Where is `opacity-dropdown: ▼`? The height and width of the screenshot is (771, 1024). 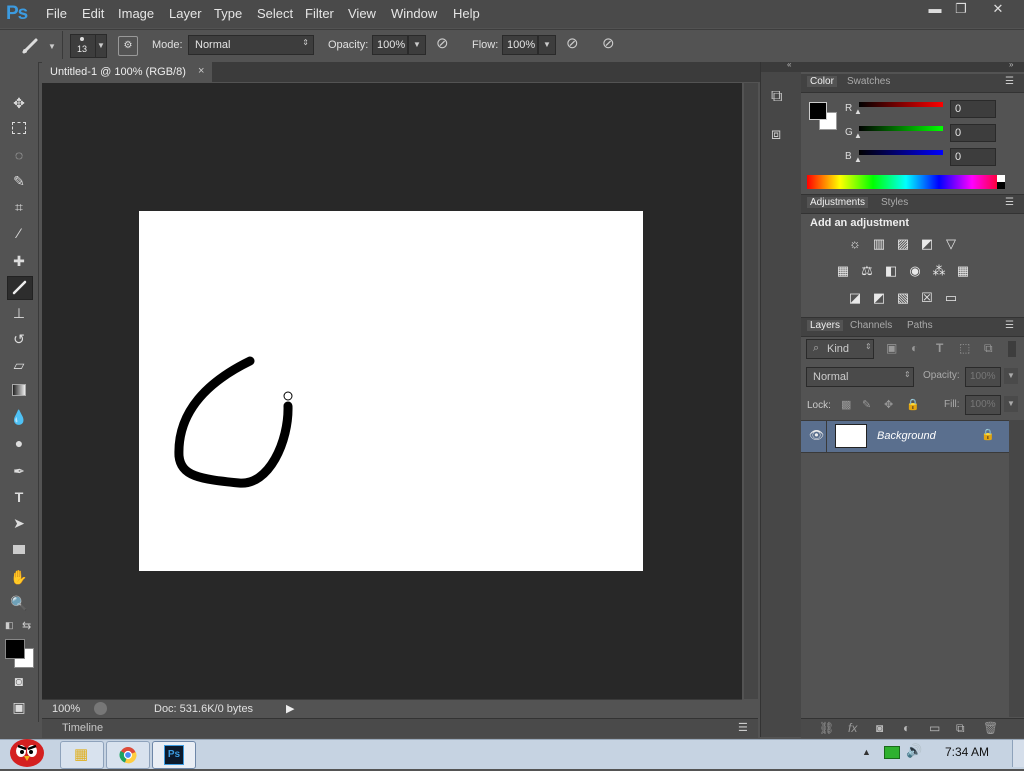 opacity-dropdown: ▼ is located at coordinates (417, 45).